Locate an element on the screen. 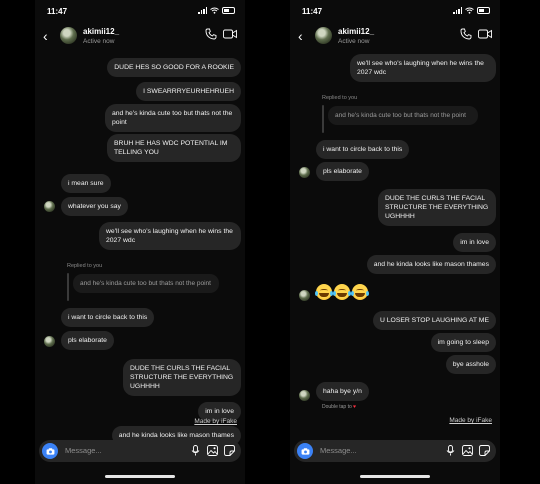  message-bubble-incoming: i mean sure is located at coordinates (86, 183).